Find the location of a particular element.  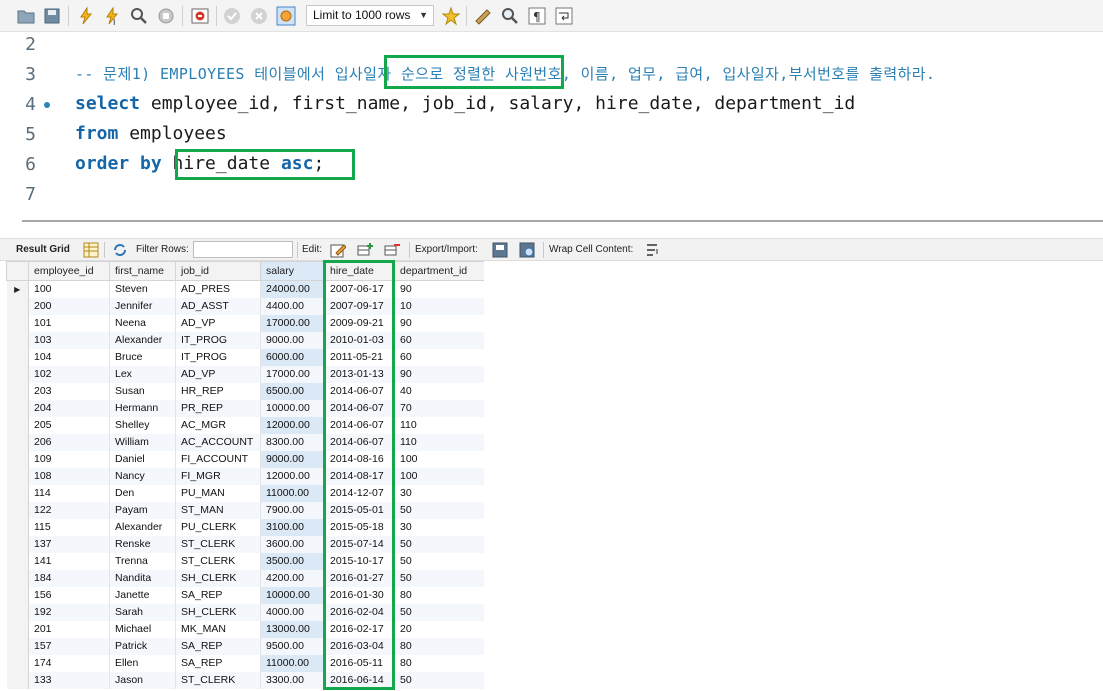

cell-salary: 4200.00 is located at coordinates (292, 578).